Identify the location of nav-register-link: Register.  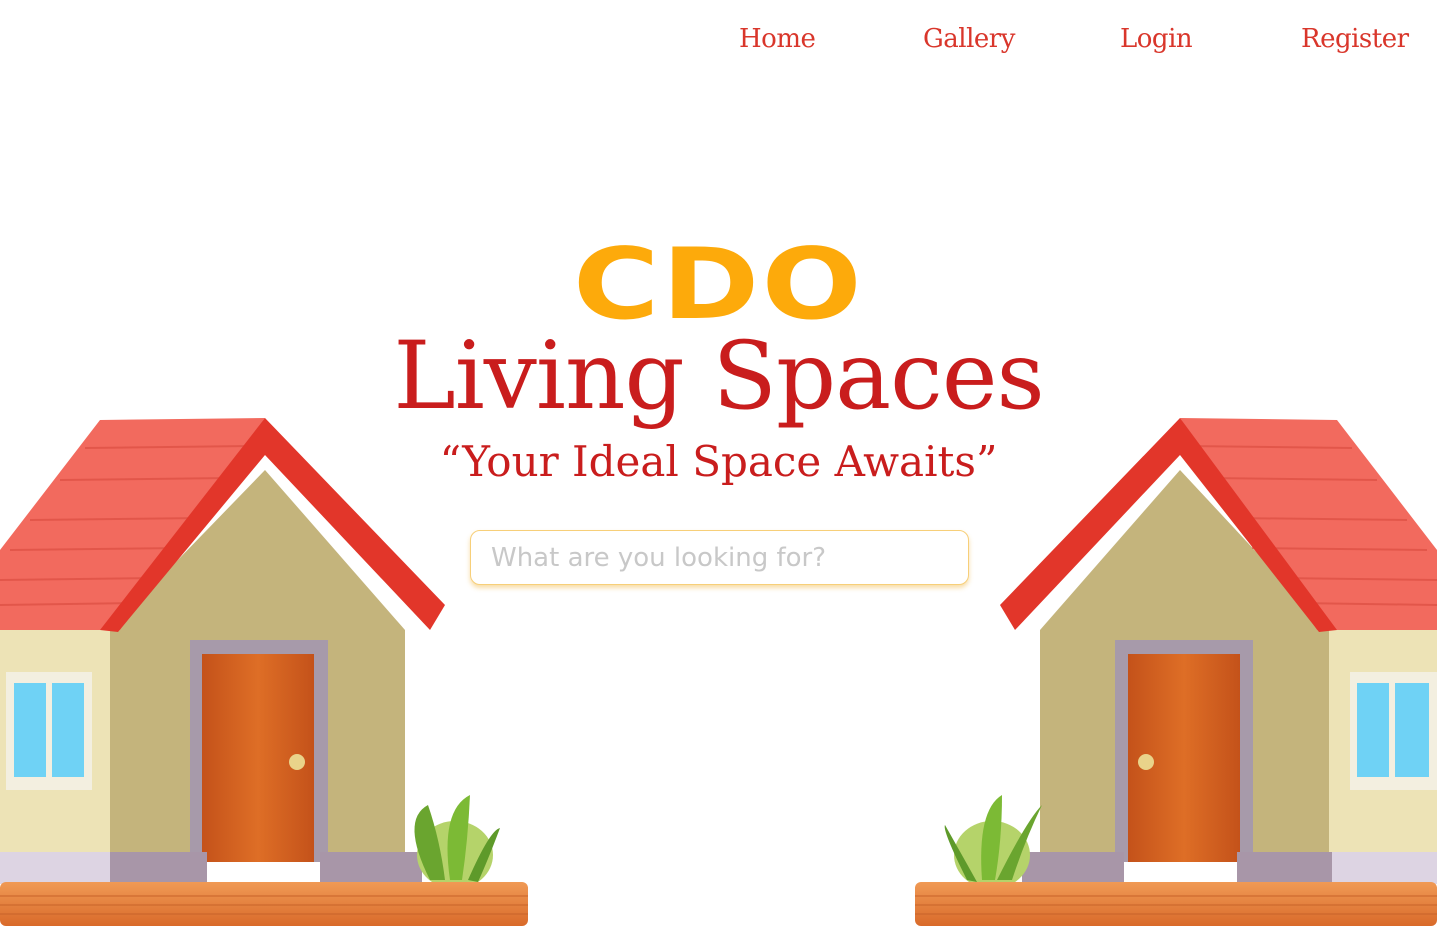
(1355, 39).